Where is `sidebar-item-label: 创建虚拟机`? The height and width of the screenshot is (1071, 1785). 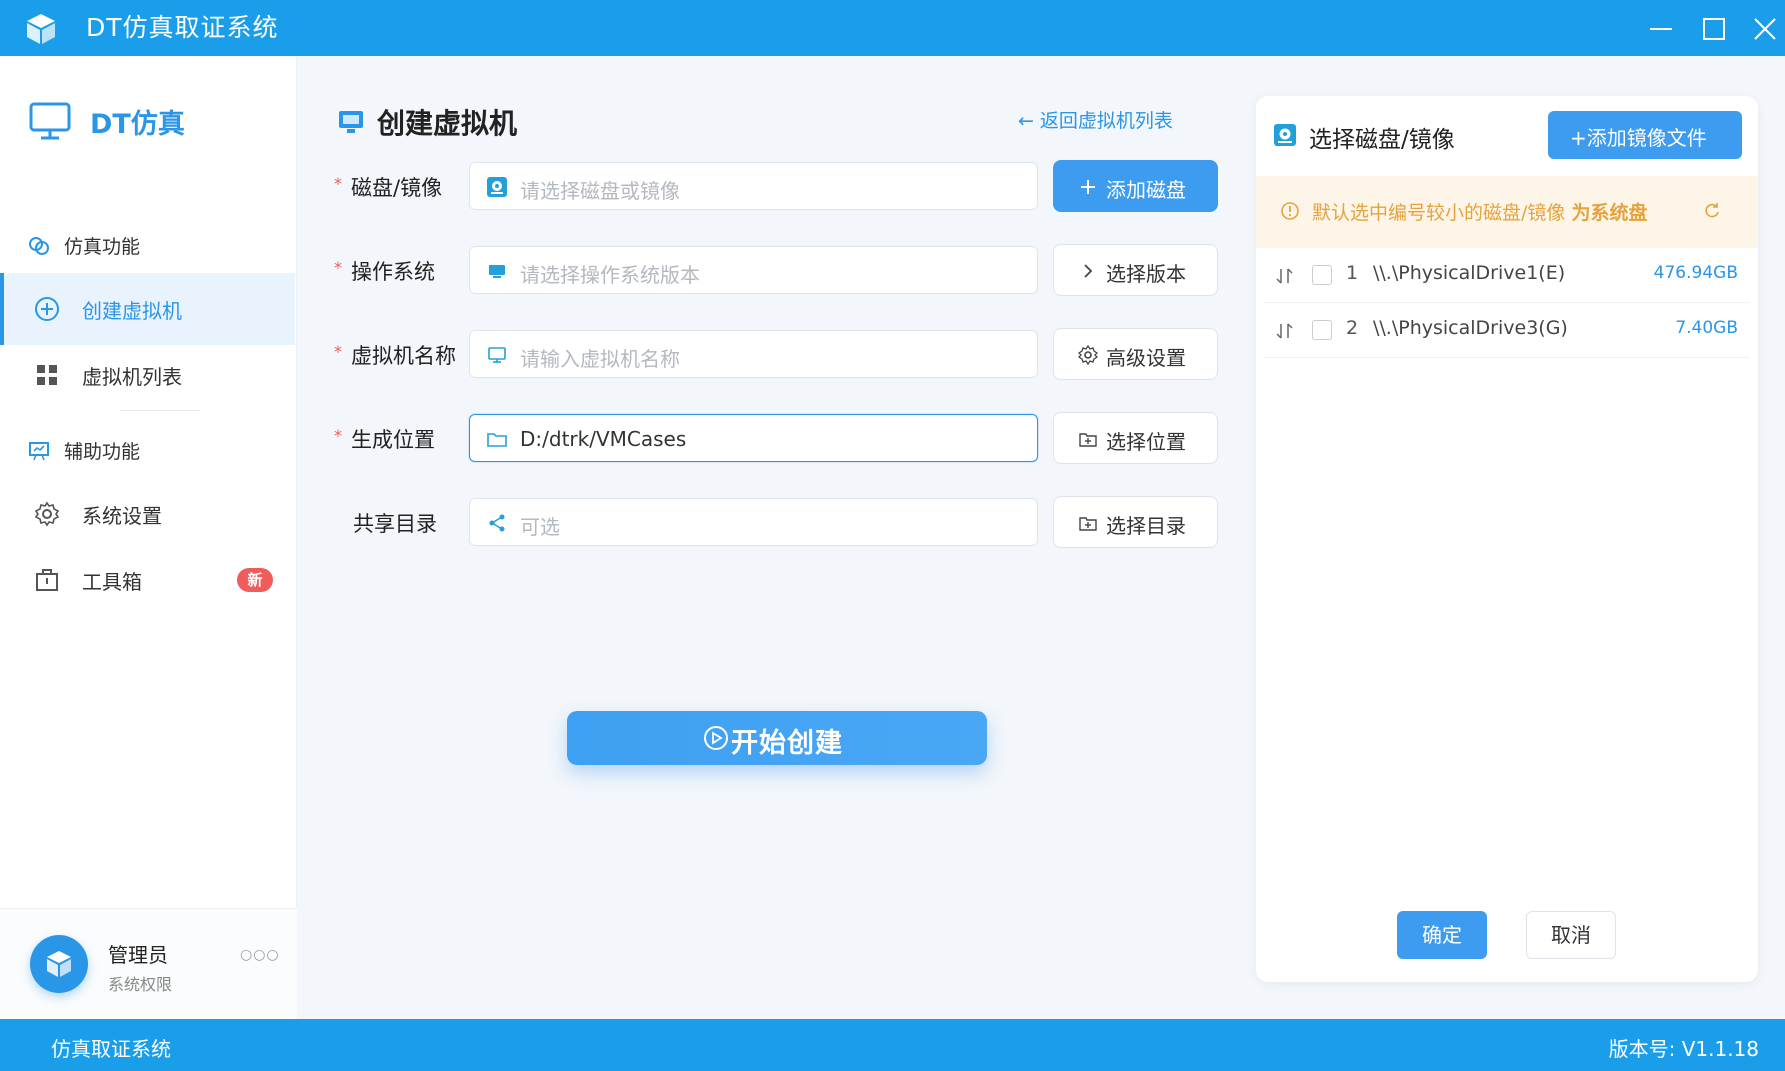 sidebar-item-label: 创建虚拟机 is located at coordinates (132, 311).